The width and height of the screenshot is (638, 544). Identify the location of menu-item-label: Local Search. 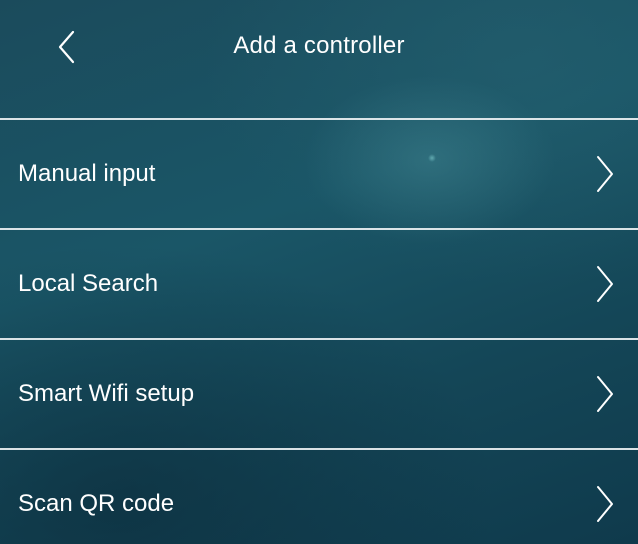
(88, 283).